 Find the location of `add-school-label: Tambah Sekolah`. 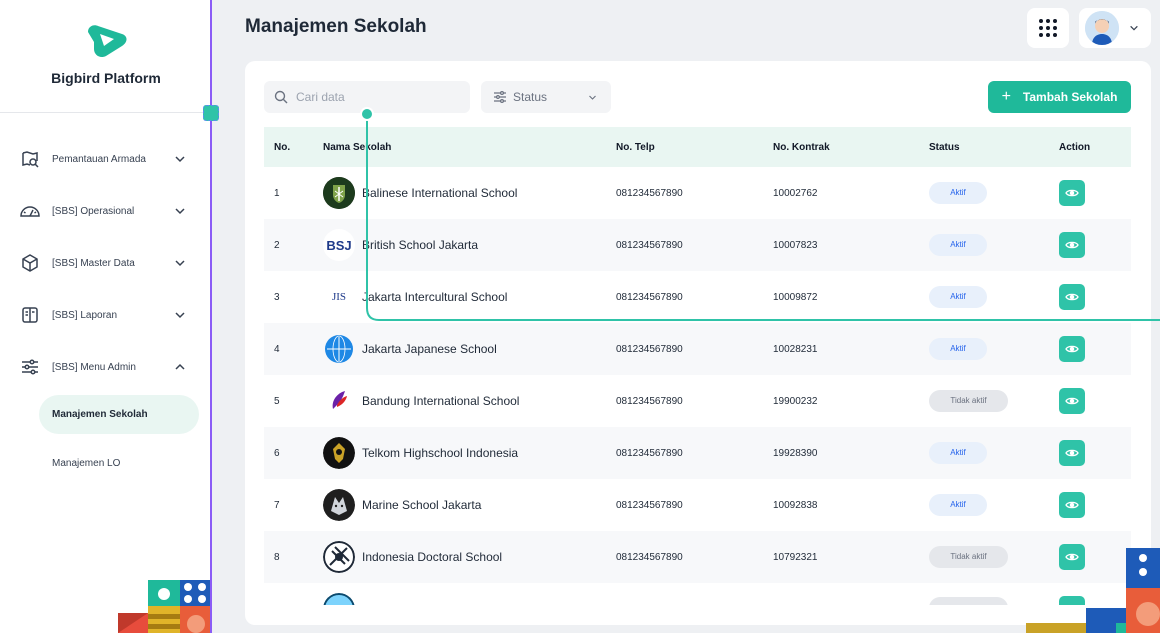

add-school-label: Tambah Sekolah is located at coordinates (1070, 97).